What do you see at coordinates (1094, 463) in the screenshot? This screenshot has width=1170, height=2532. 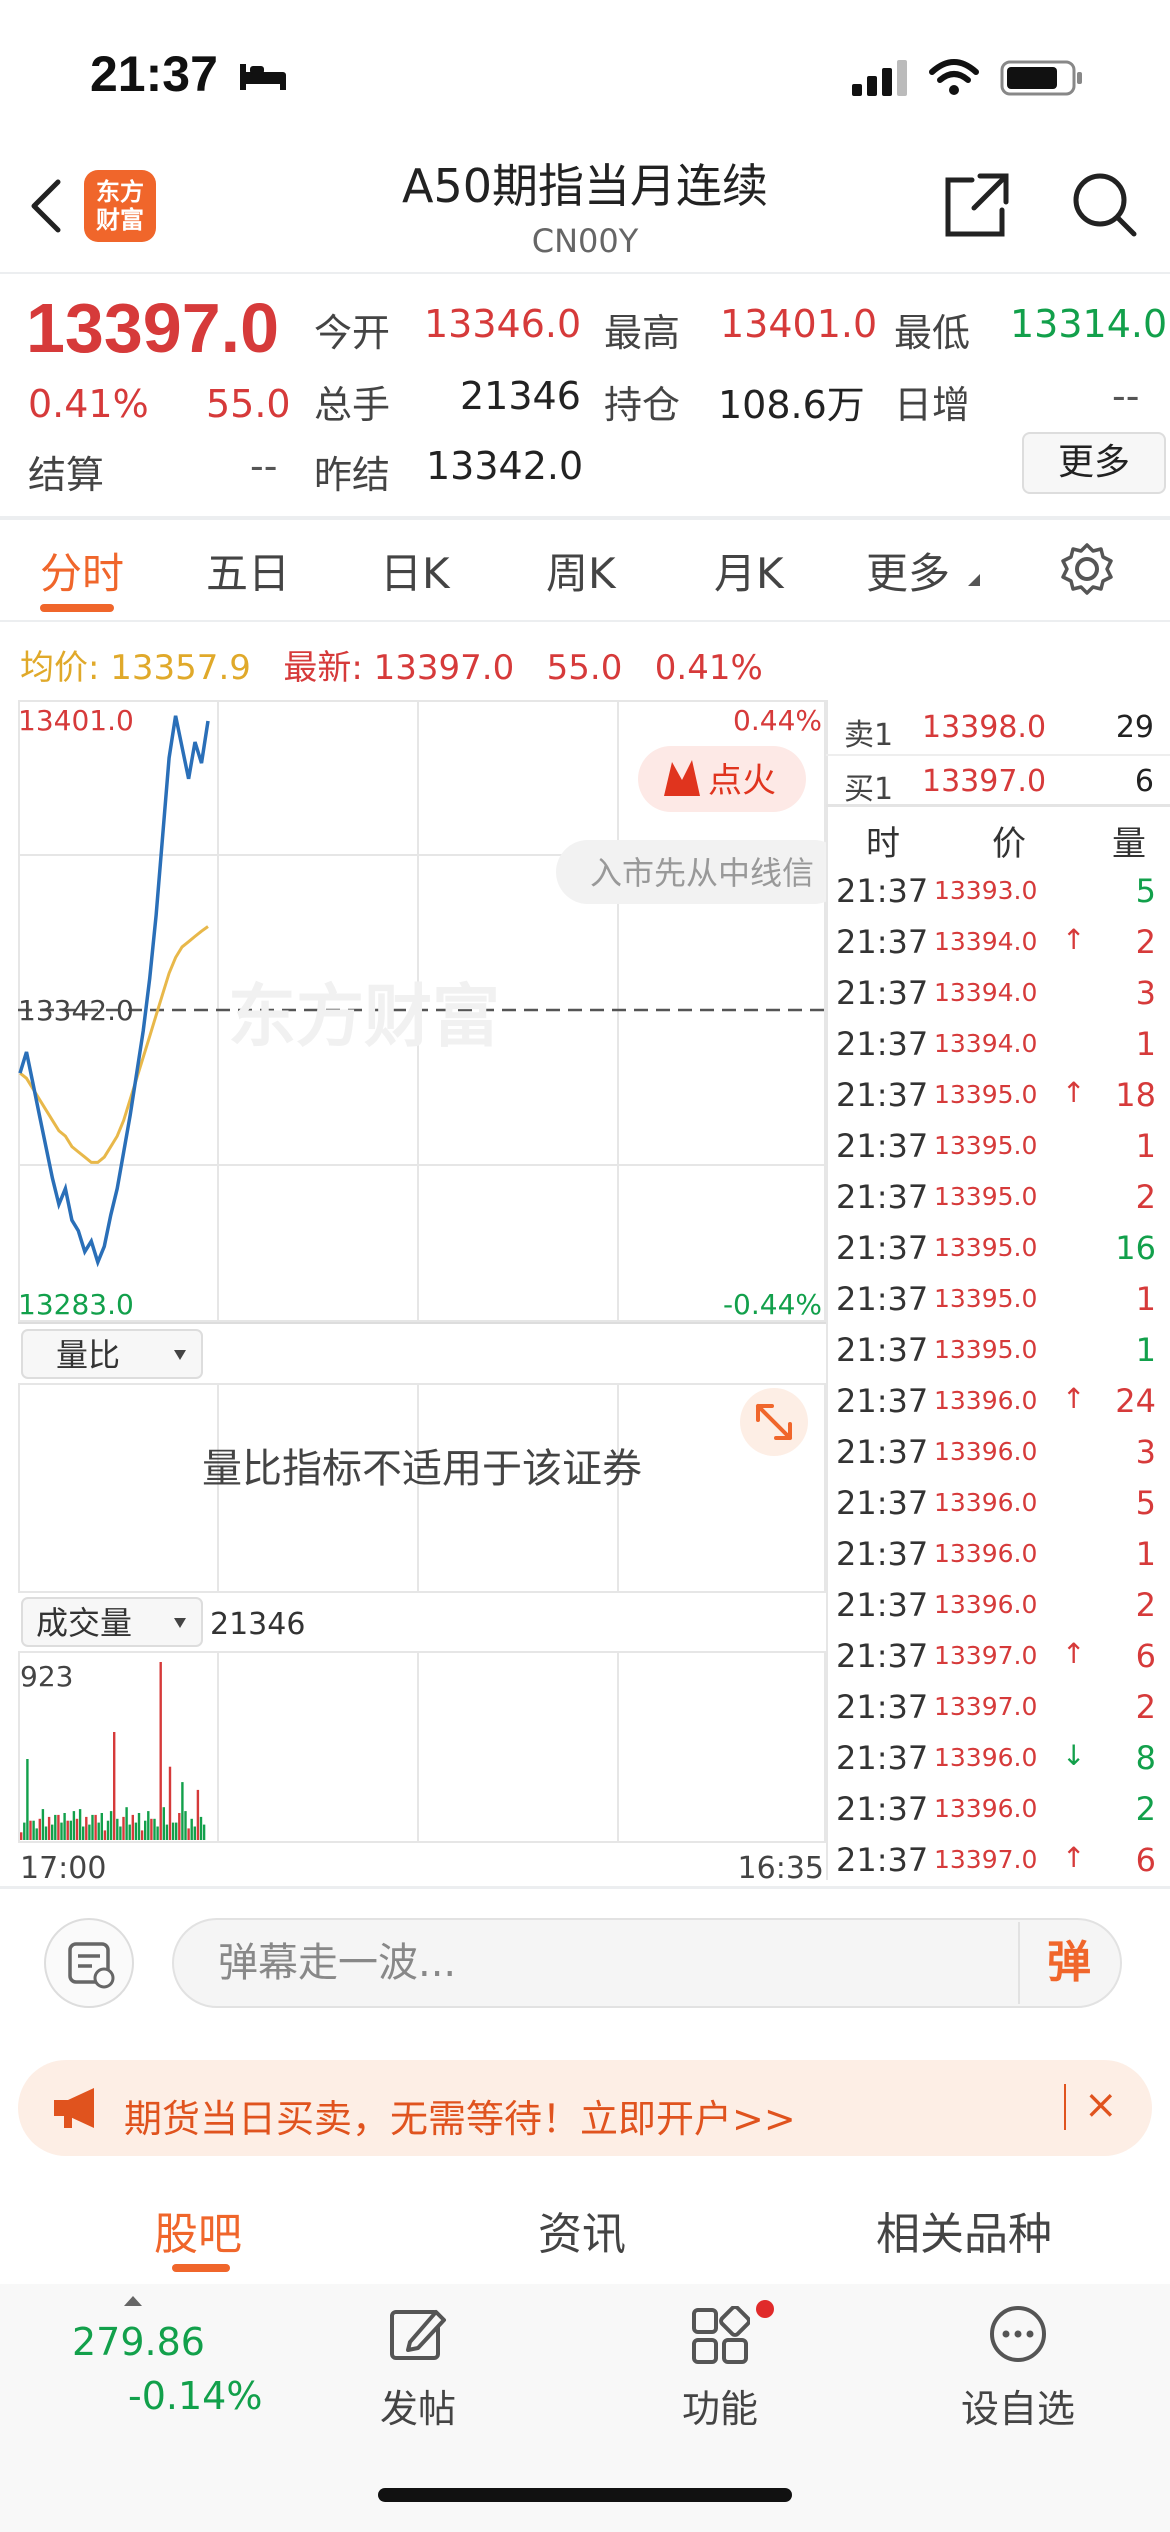 I see `more-button: 更多` at bounding box center [1094, 463].